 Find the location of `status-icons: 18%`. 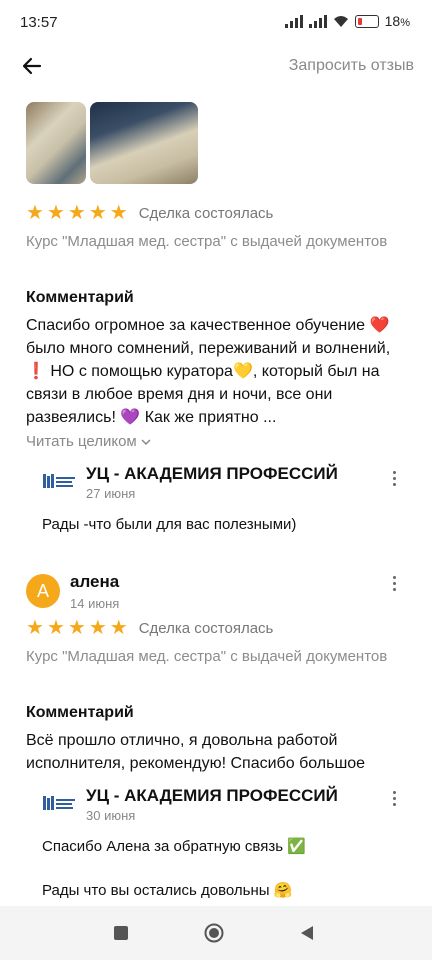

status-icons: 18% is located at coordinates (347, 21).